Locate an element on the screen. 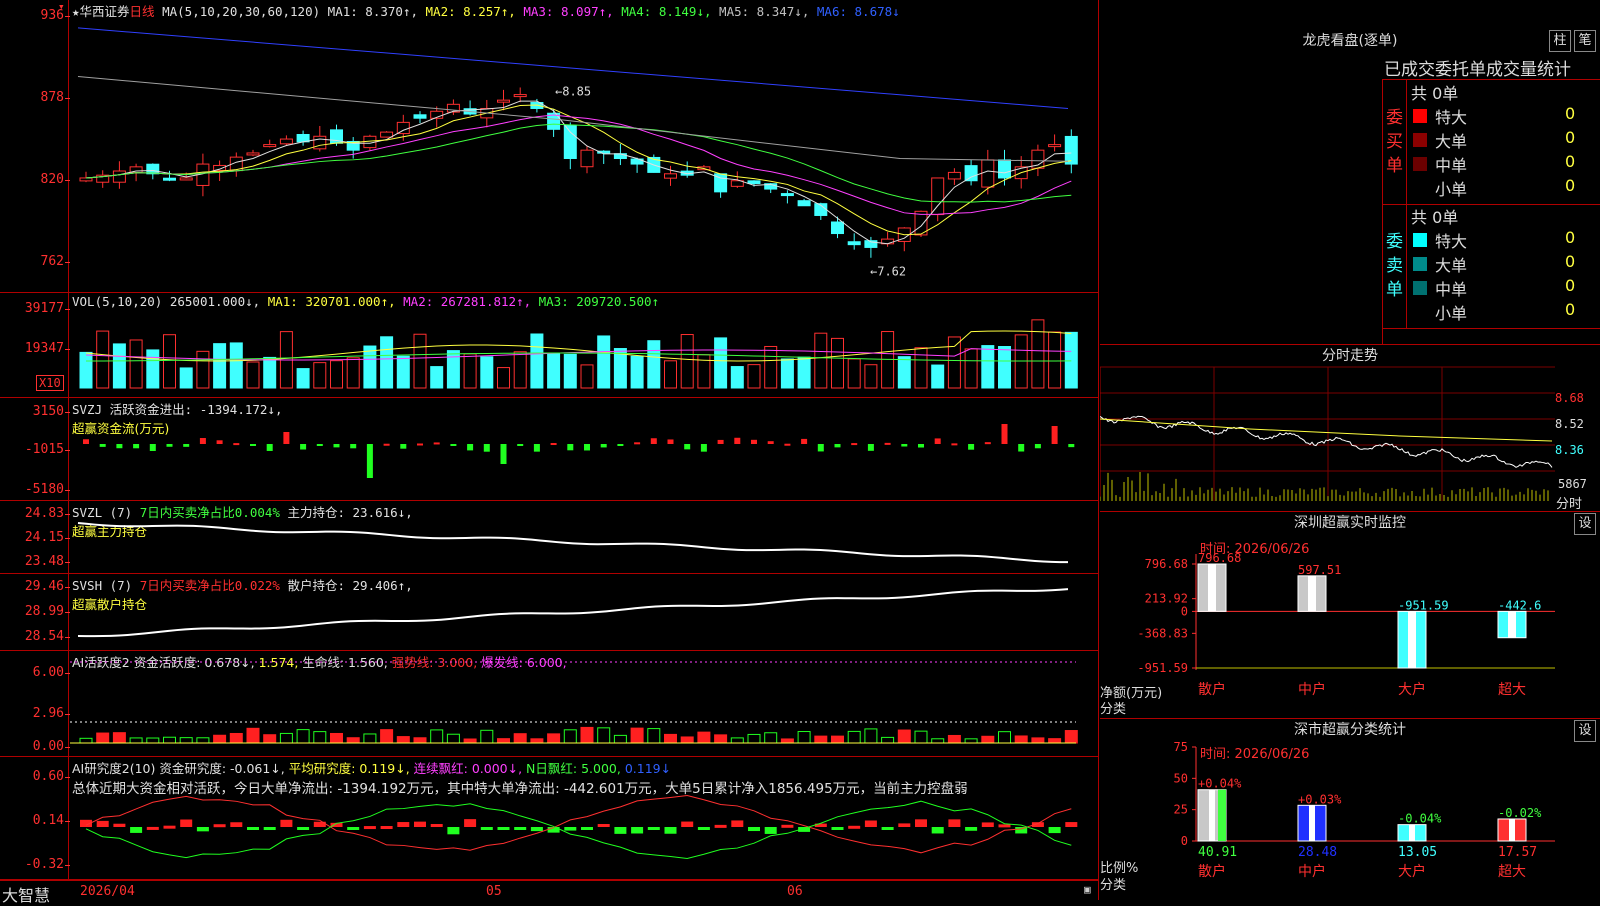 The width and height of the screenshot is (1600, 906). sell-side-label: 委卖单 is located at coordinates (1395, 266).